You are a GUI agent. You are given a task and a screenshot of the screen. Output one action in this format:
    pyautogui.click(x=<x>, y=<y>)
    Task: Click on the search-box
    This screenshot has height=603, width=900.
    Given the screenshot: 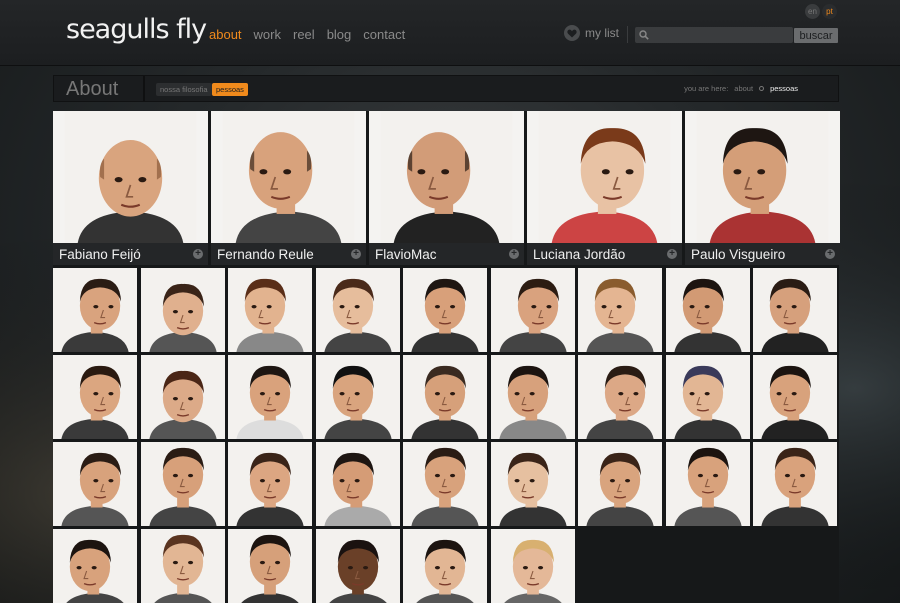 What is the action you would take?
    pyautogui.click(x=714, y=35)
    